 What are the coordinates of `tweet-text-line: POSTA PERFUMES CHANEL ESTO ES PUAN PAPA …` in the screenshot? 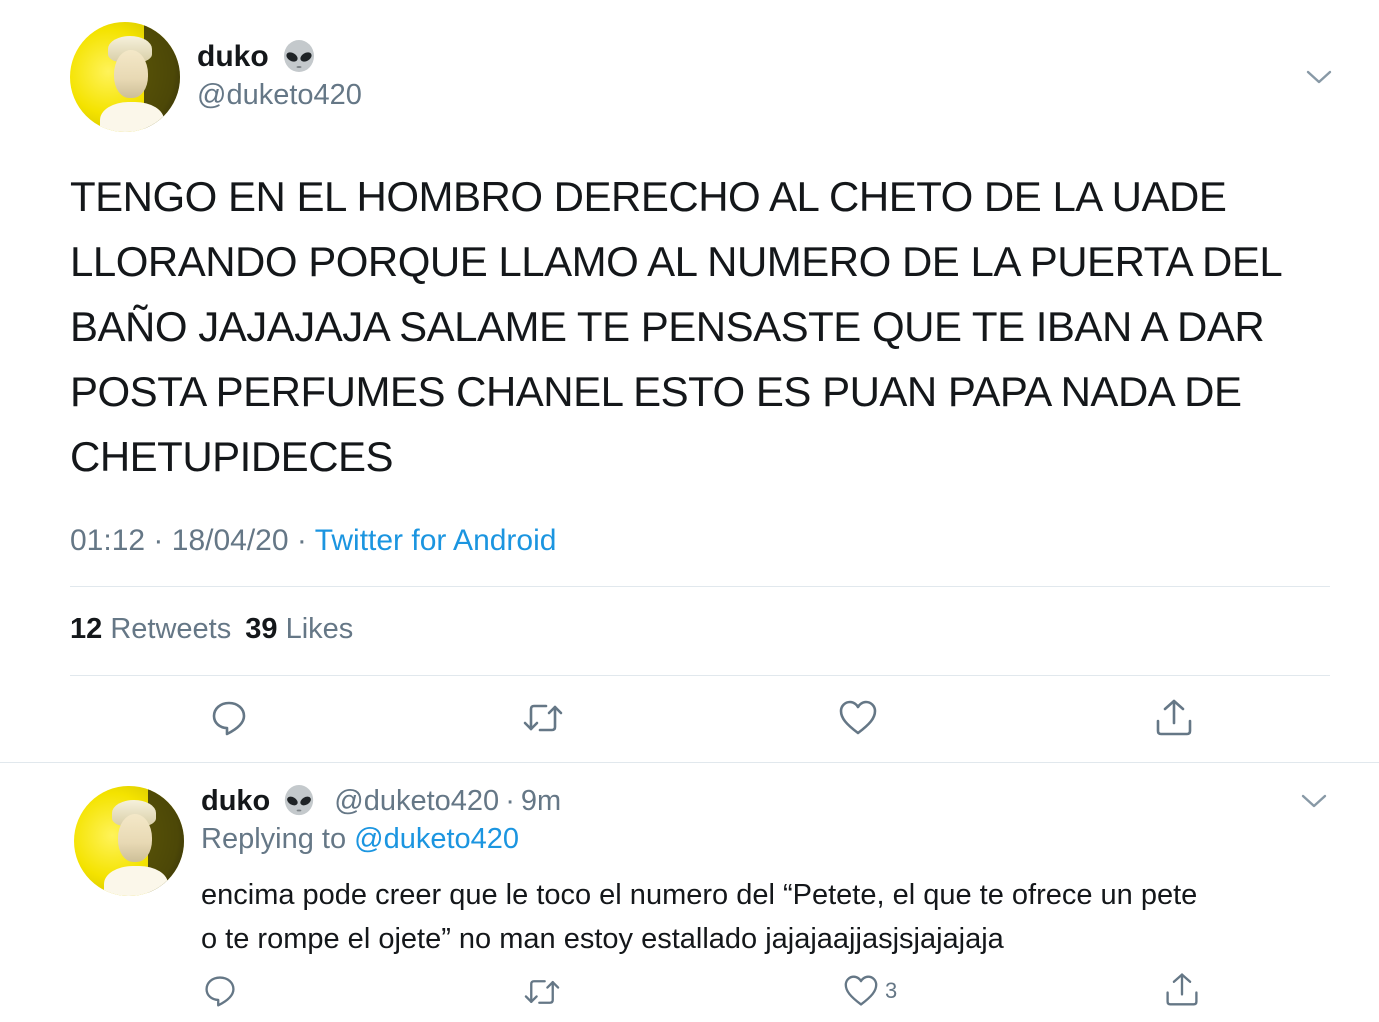 It's located at (656, 391).